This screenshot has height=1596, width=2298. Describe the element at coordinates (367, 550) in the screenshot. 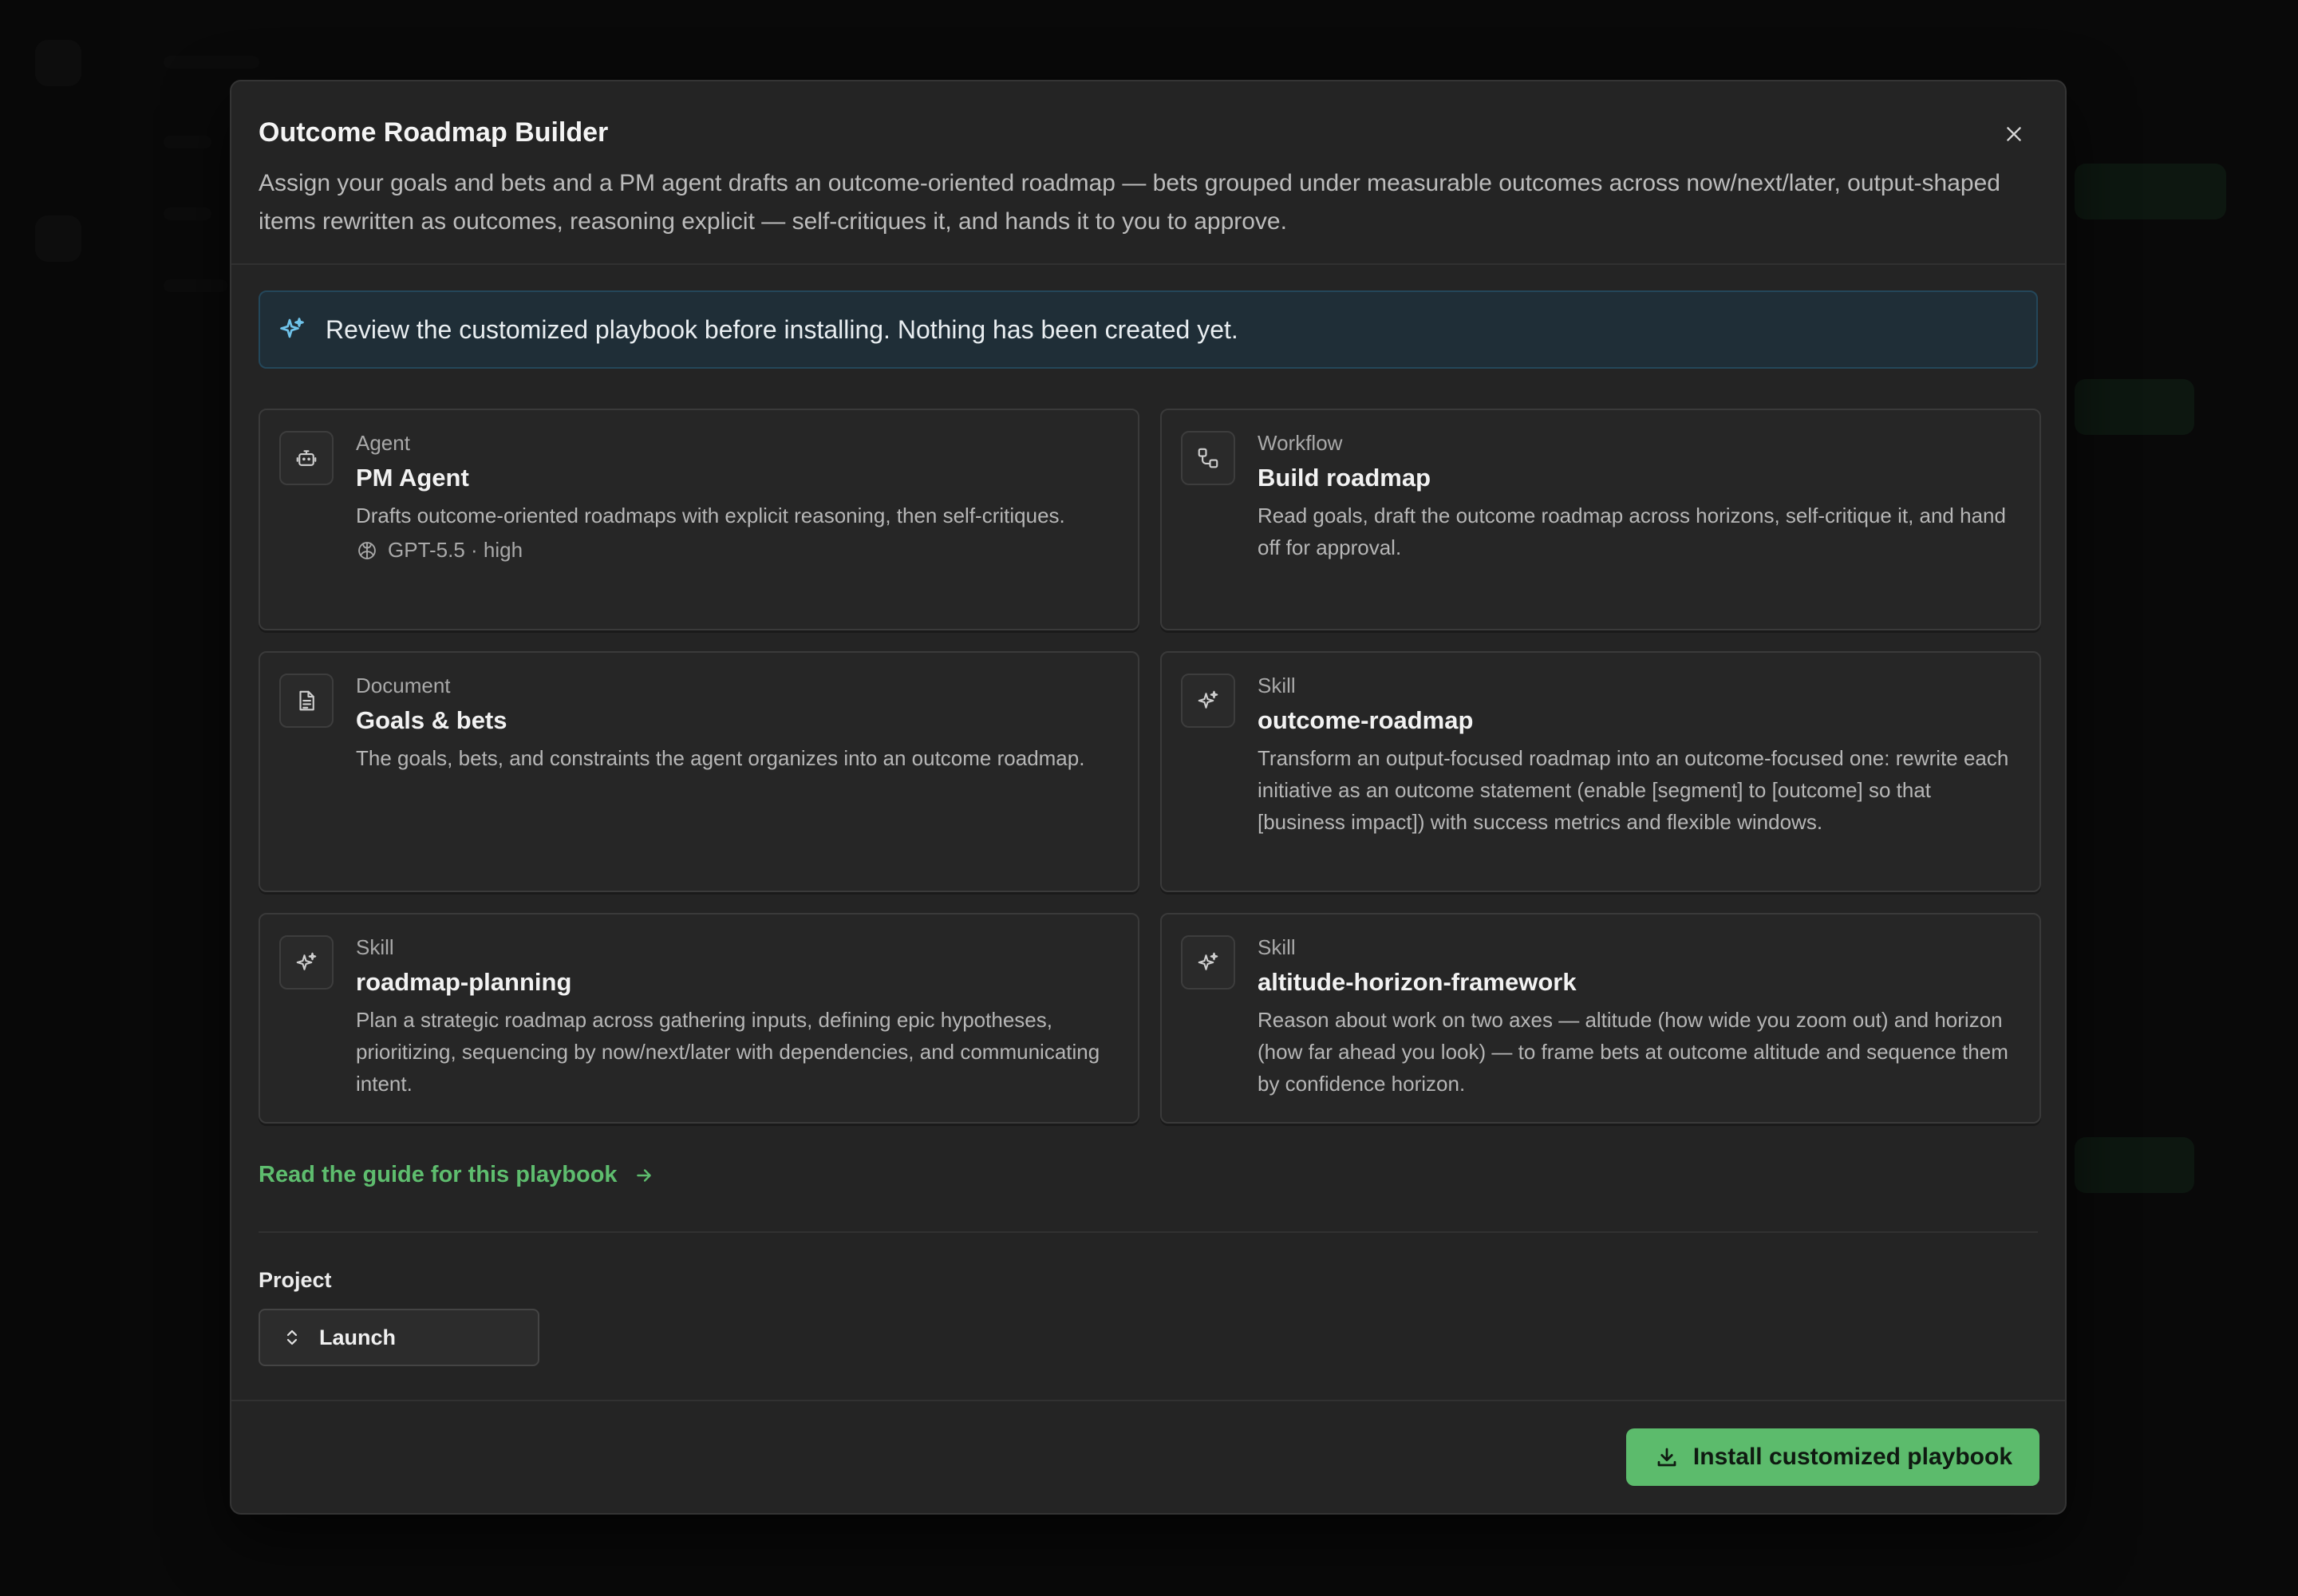

I see `brain-icon` at that location.